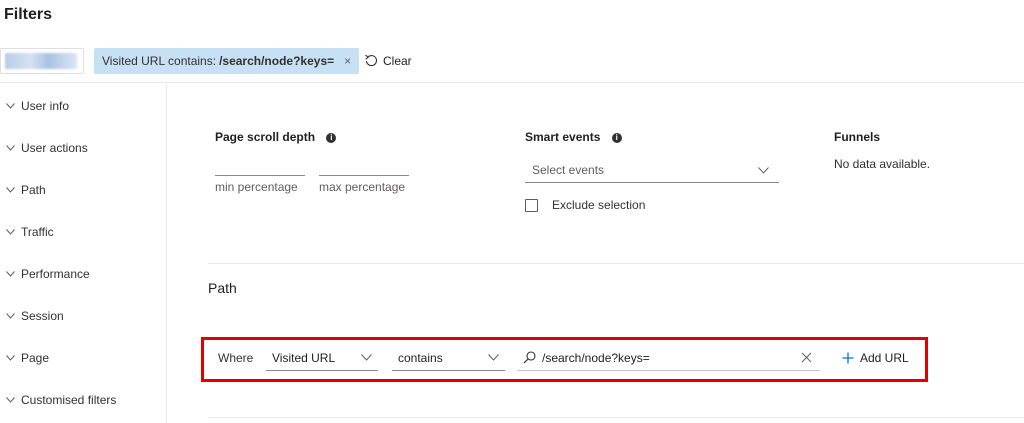  What do you see at coordinates (371, 60) in the screenshot?
I see `undo-icon` at bounding box center [371, 60].